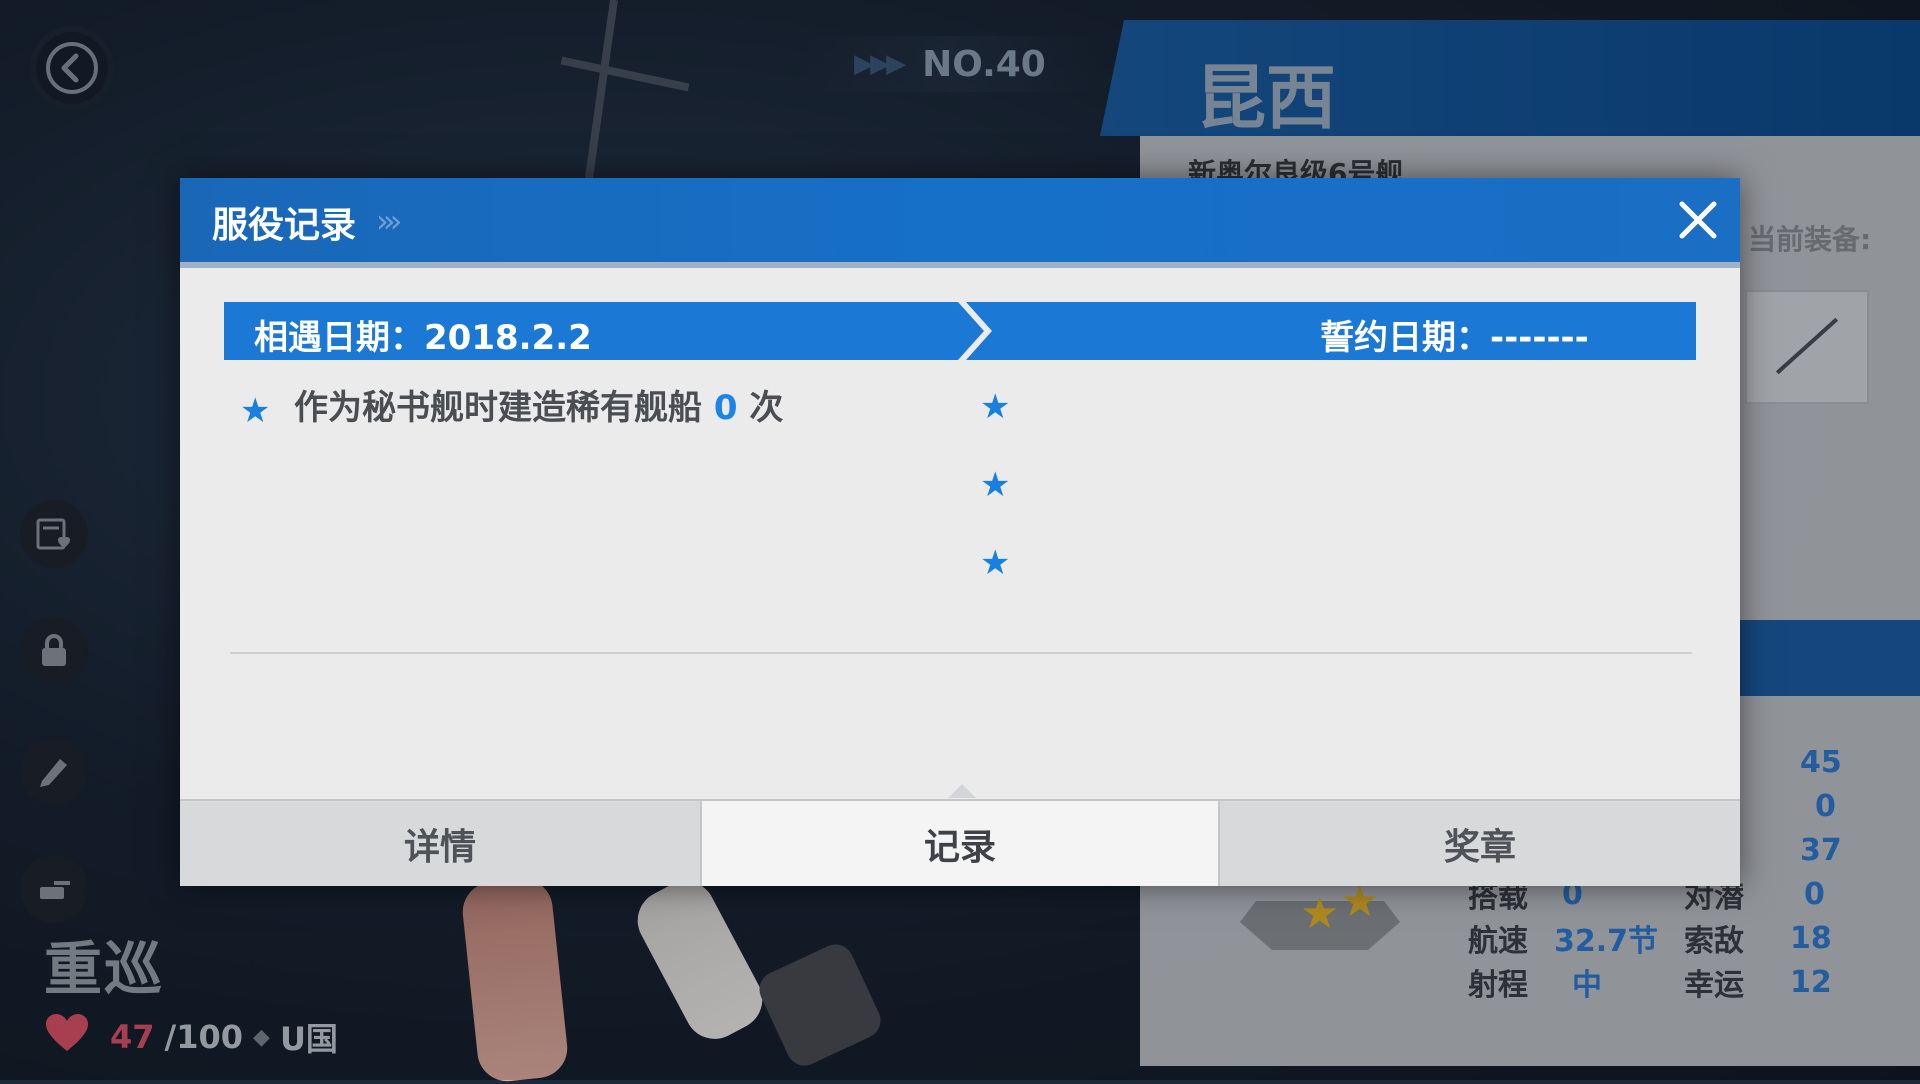 The image size is (1920, 1084). Describe the element at coordinates (961, 653) in the screenshot. I see `content-divider` at that location.